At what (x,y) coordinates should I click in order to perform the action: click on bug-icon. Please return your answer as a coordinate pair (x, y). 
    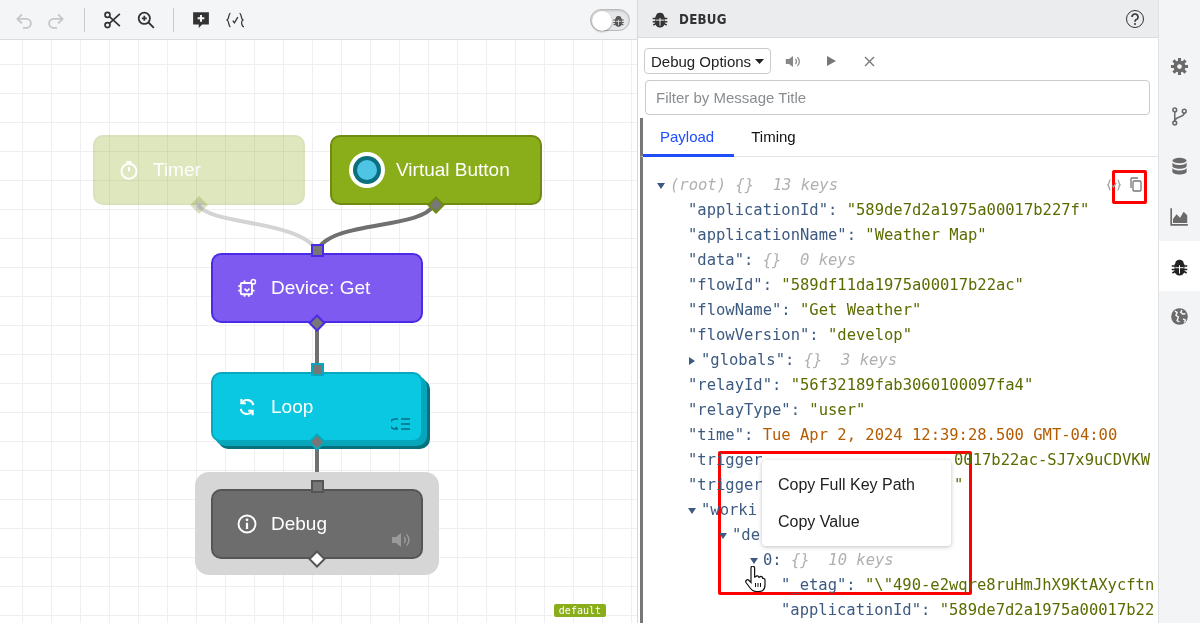
    Looking at the image, I should click on (618, 20).